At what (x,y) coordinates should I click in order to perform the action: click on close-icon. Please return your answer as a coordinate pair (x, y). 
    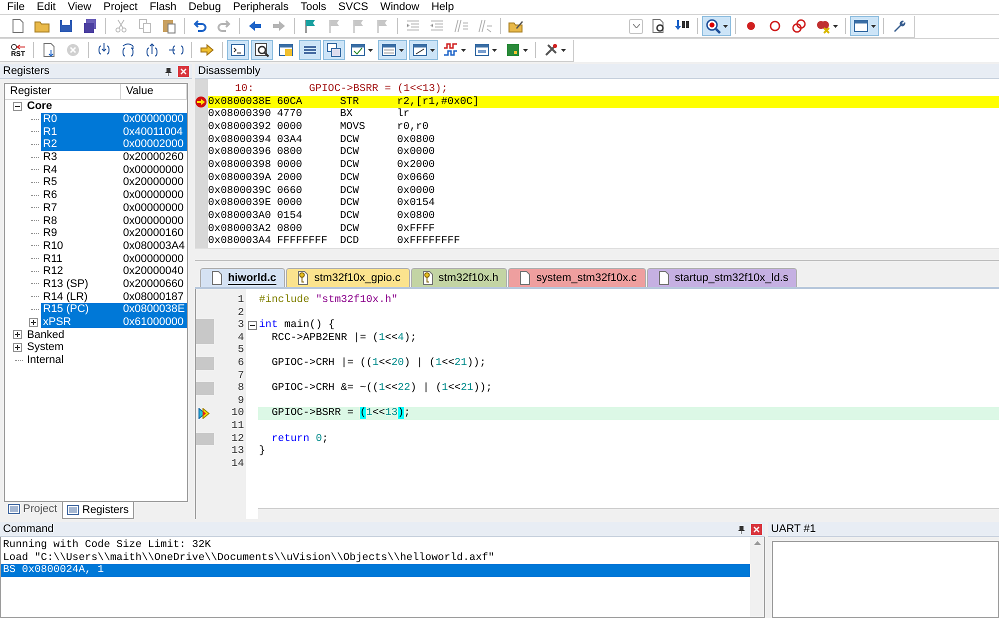
    Looking at the image, I should click on (756, 529).